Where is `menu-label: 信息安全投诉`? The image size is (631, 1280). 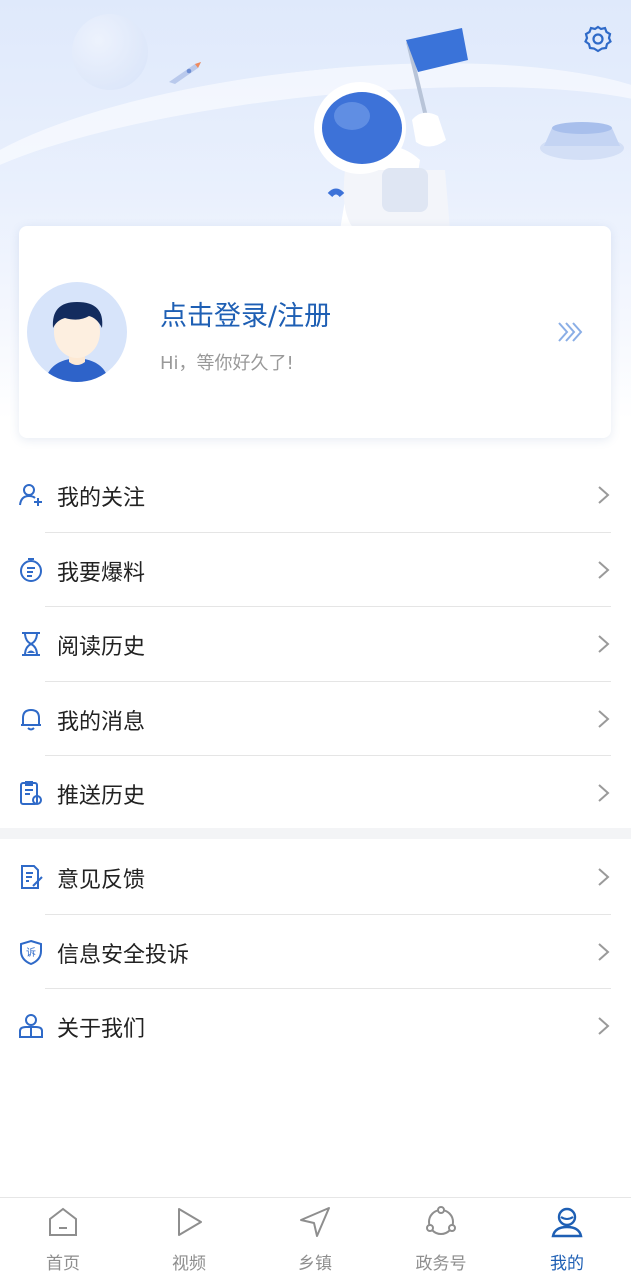 menu-label: 信息安全投诉 is located at coordinates (123, 955).